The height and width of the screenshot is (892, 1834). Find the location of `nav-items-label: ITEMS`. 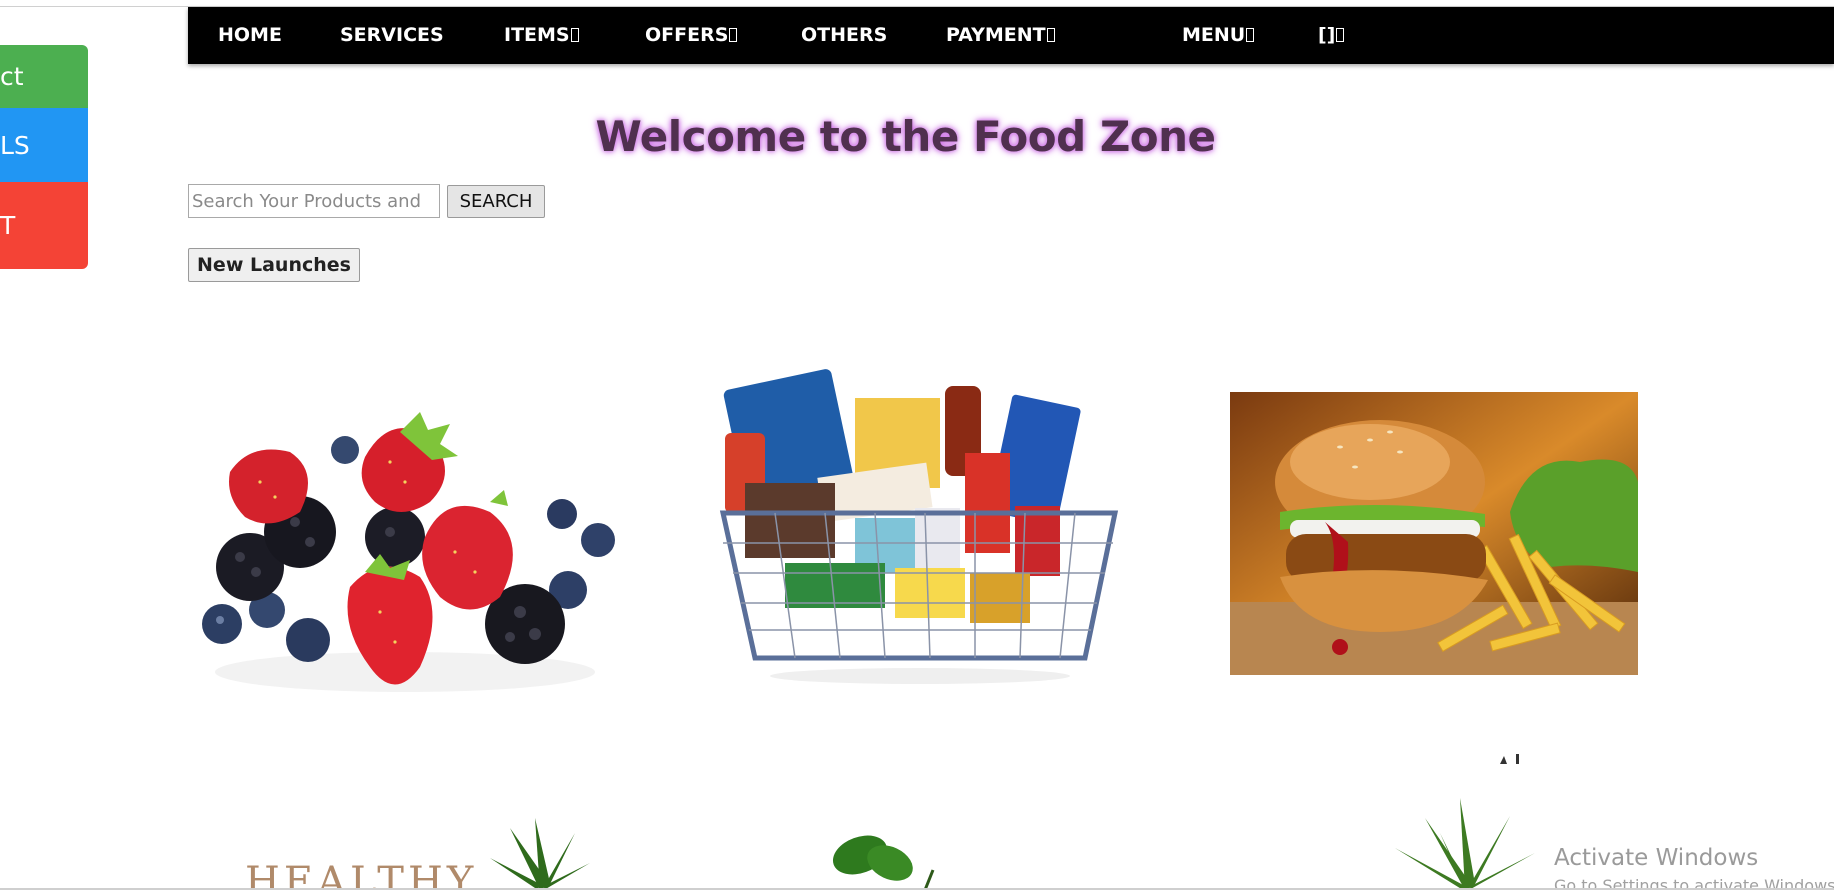

nav-items-label: ITEMS is located at coordinates (537, 35).